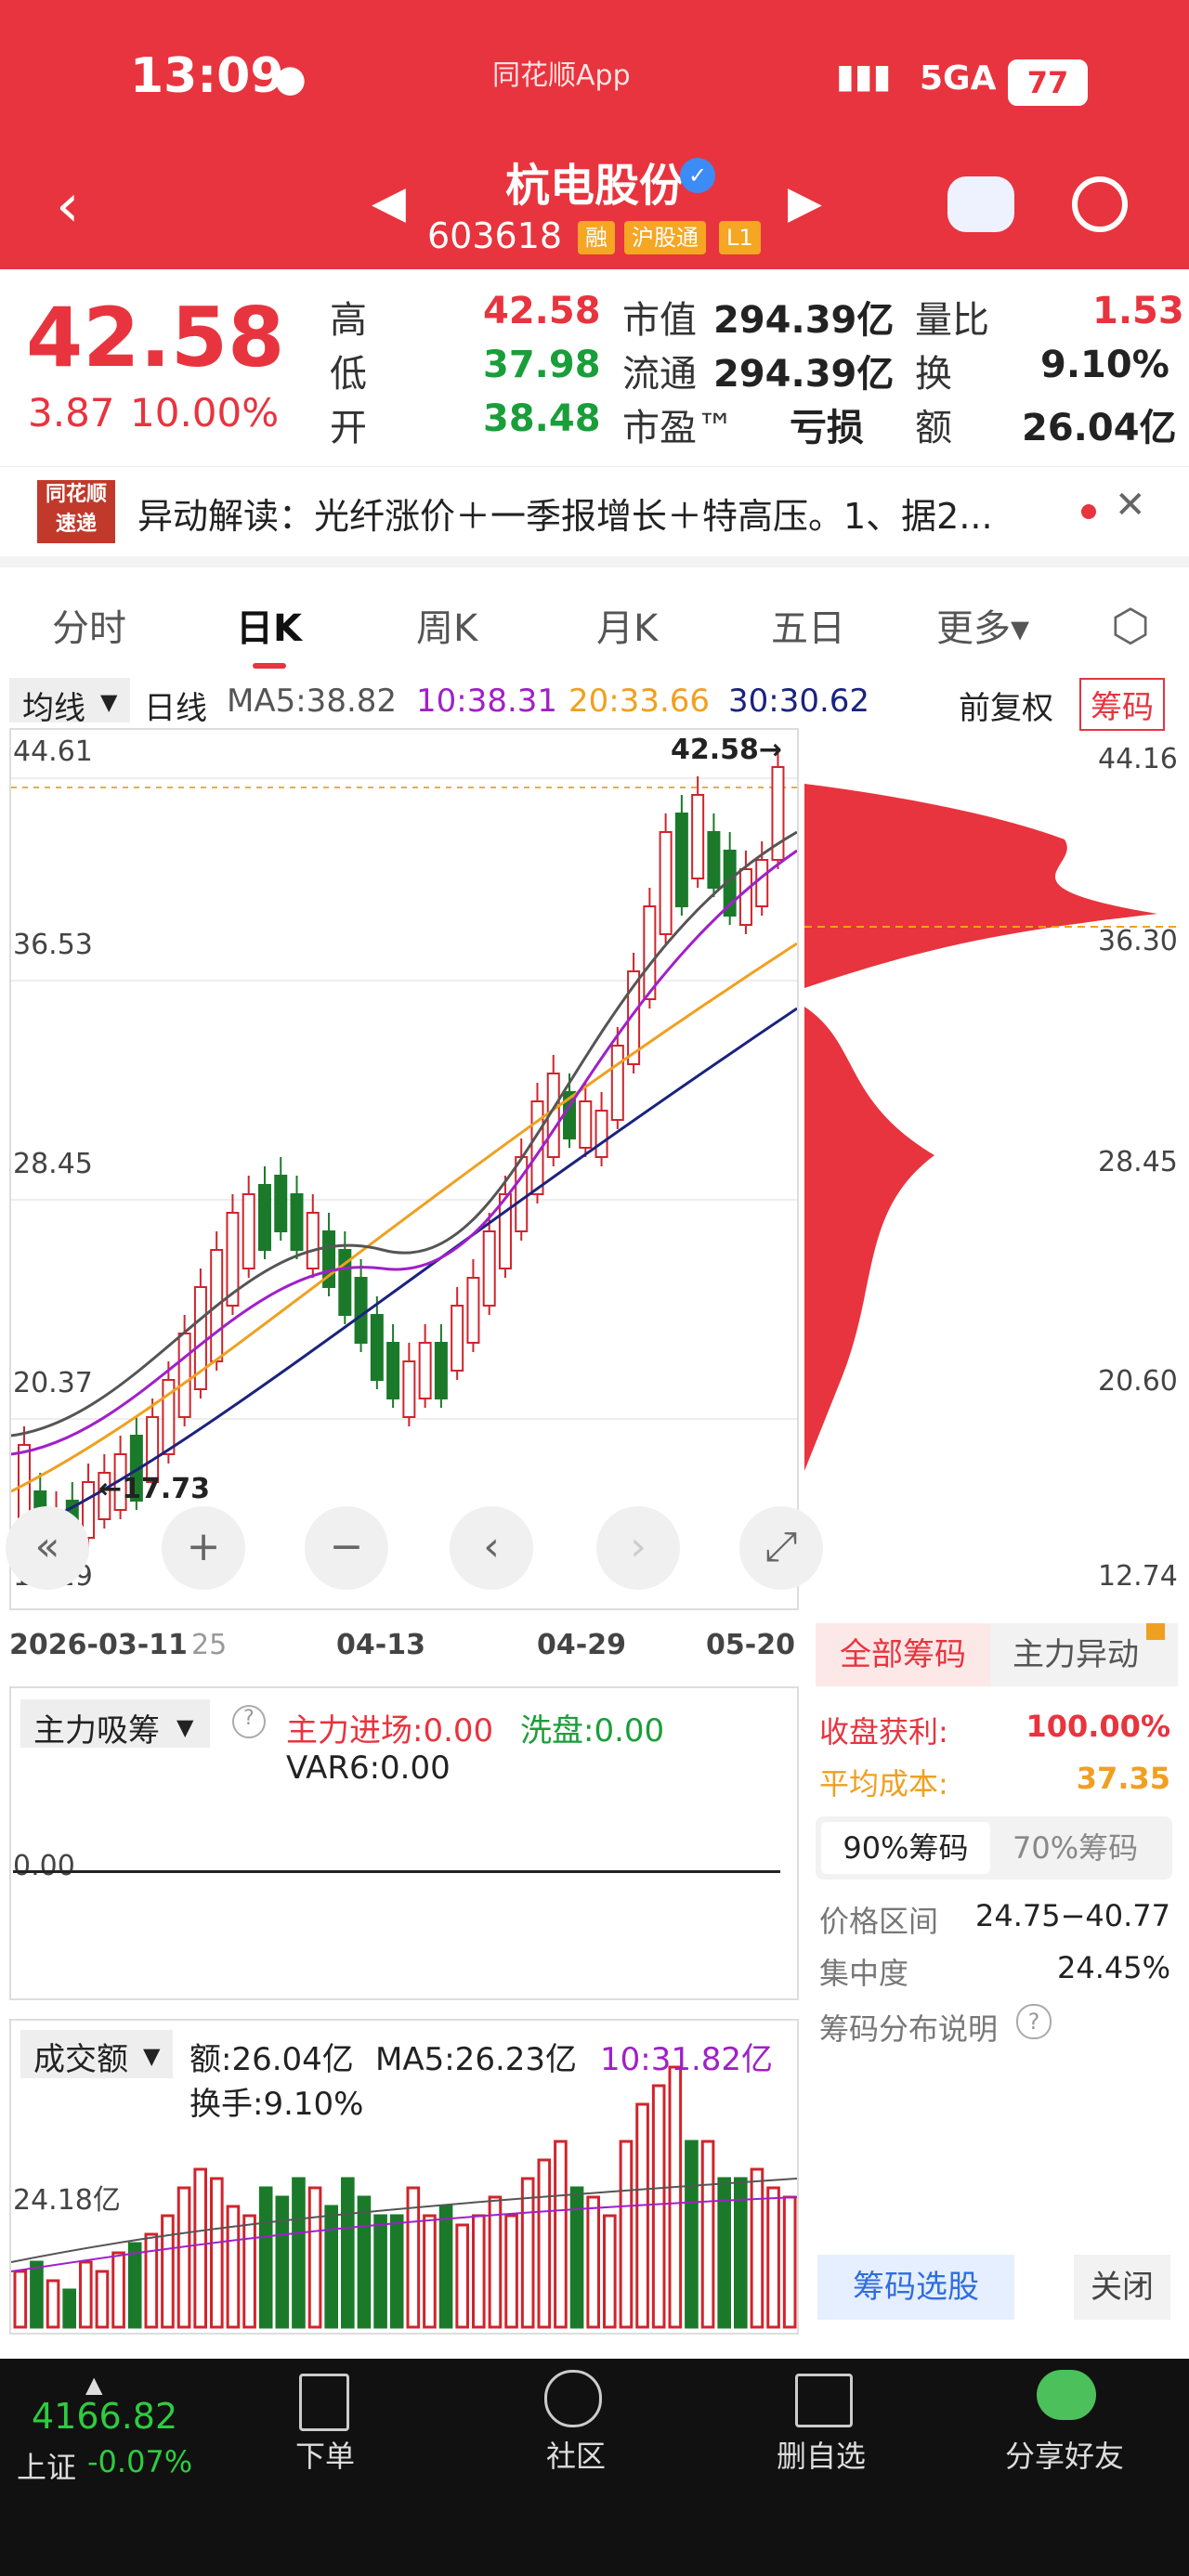 Image resolution: width=1189 pixels, height=2576 pixels. I want to click on chip-close-button: 关闭, so click(1122, 2287).